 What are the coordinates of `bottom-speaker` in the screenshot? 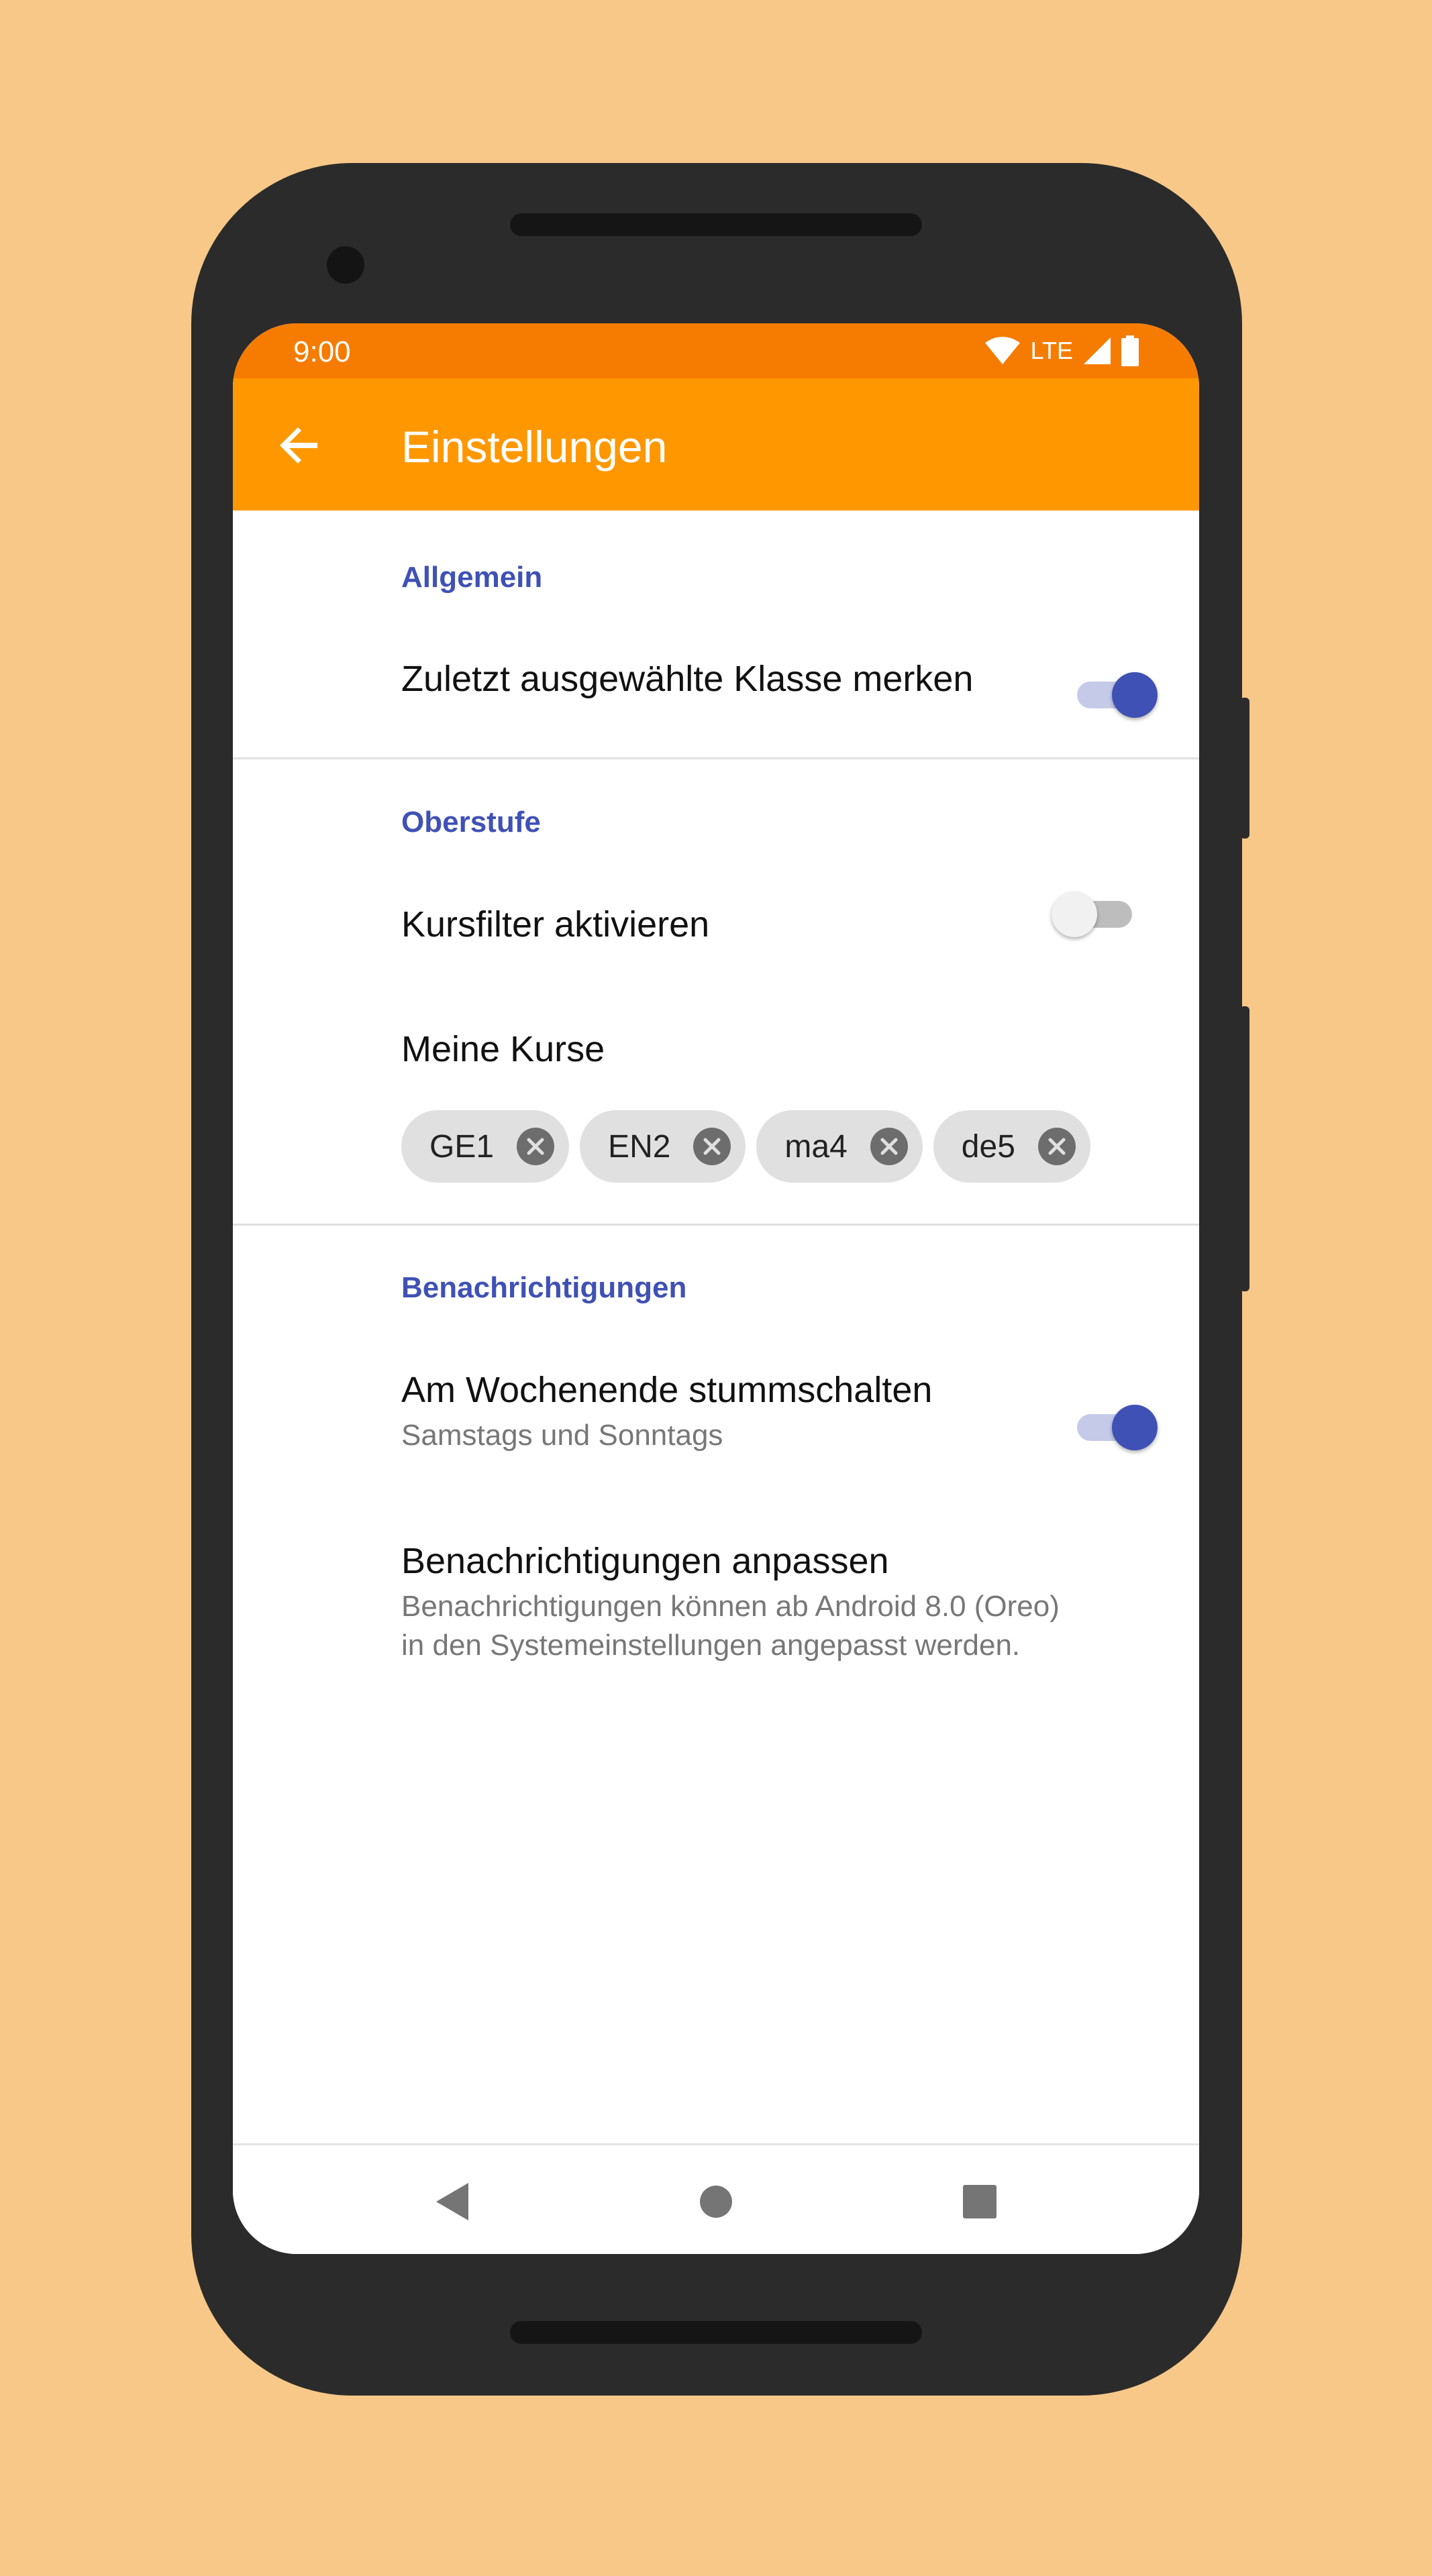 It's located at (716, 2332).